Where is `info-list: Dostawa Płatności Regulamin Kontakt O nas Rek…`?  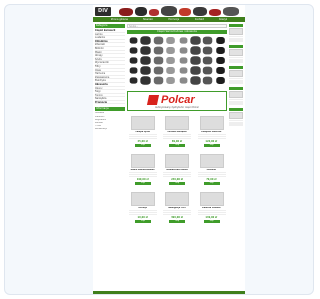 info-list: Dostawa Płatności Regulamin Kontakt O nas Rek… is located at coordinates (110, 121).